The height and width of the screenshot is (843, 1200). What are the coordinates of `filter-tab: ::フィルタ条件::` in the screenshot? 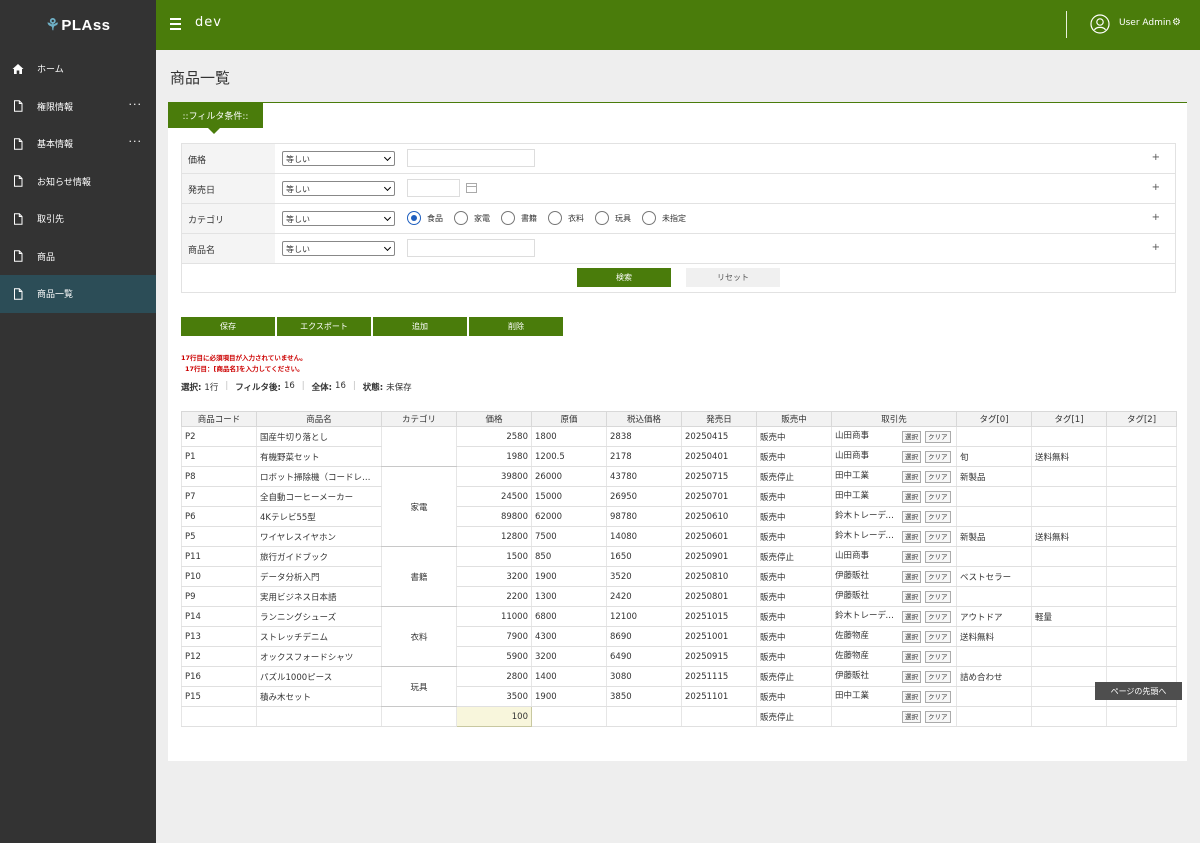 It's located at (215, 118).